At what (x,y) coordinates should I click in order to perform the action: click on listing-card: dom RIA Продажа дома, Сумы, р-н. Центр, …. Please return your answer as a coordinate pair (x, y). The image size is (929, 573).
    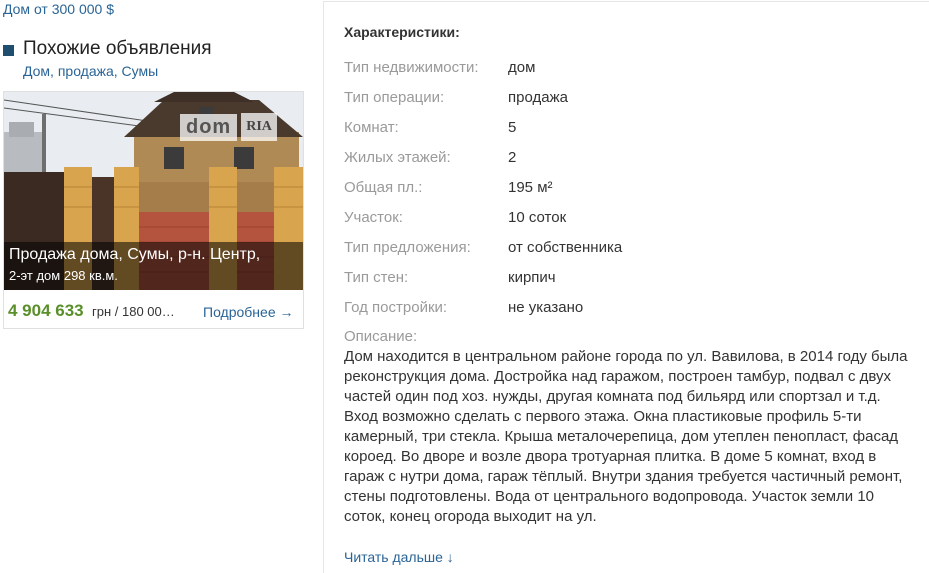
    Looking at the image, I should click on (153, 210).